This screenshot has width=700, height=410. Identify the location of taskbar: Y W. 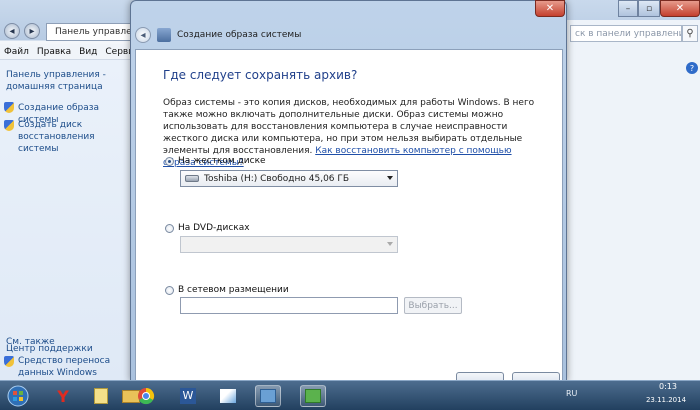
(350, 395).